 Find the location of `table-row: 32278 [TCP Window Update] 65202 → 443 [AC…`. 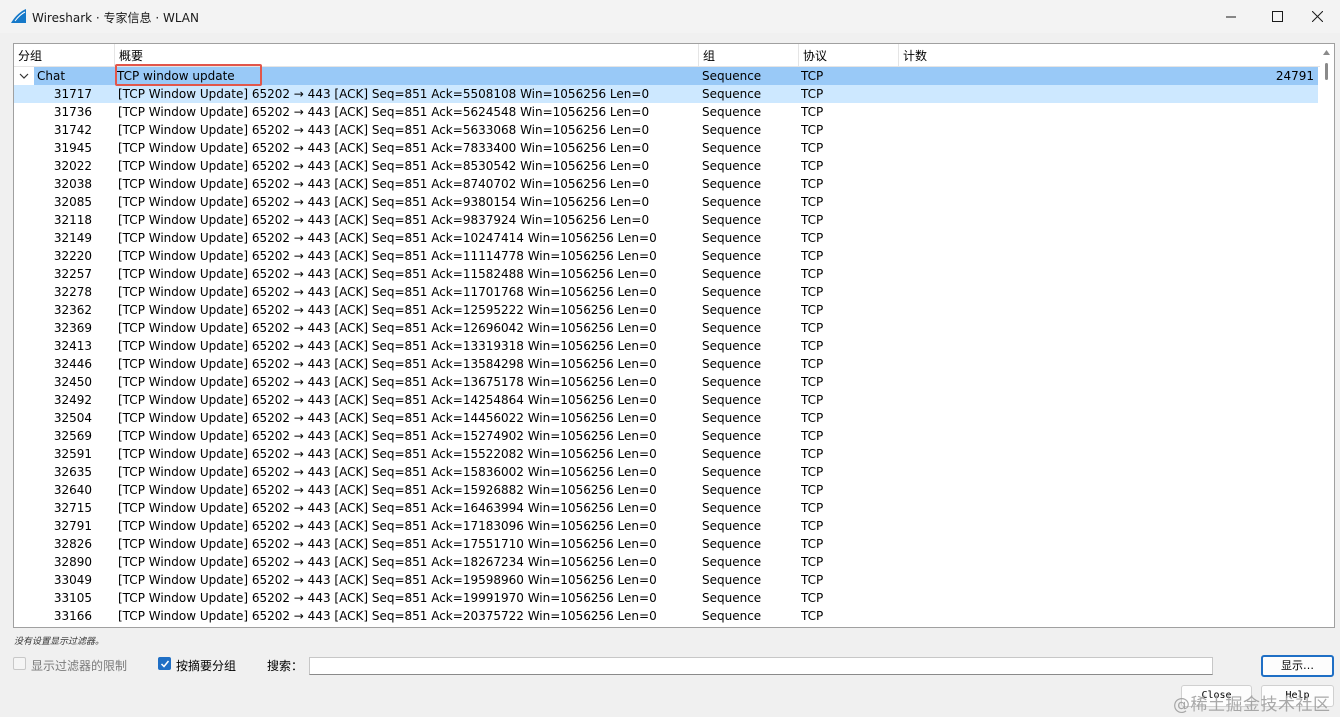

table-row: 32278 [TCP Window Update] 65202 → 443 [AC… is located at coordinates (666, 292).